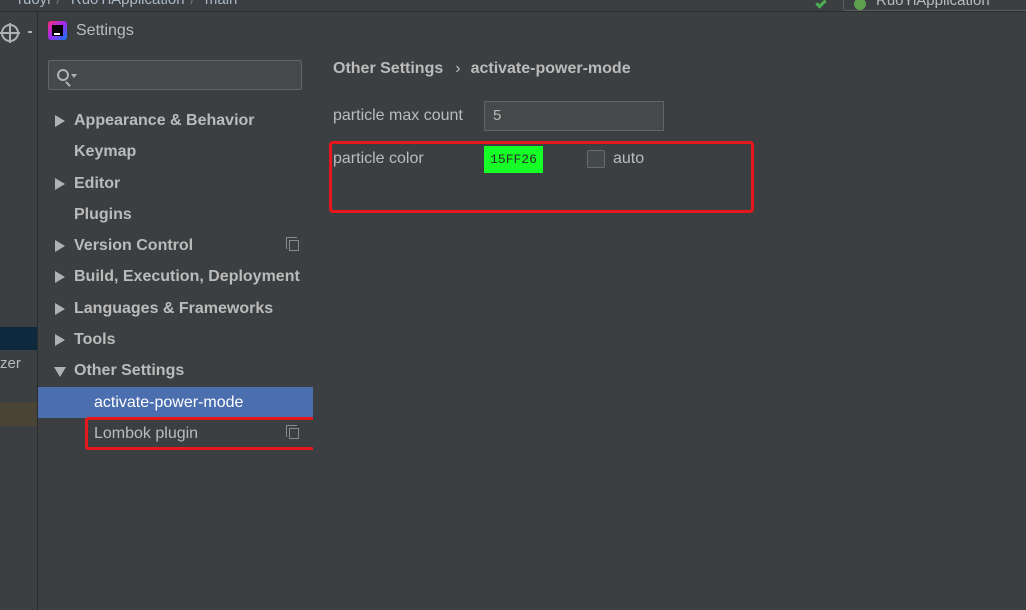 The width and height of the screenshot is (1026, 610). What do you see at coordinates (164, 120) in the screenshot?
I see `tree-item-label: Appearance & Behavior` at bounding box center [164, 120].